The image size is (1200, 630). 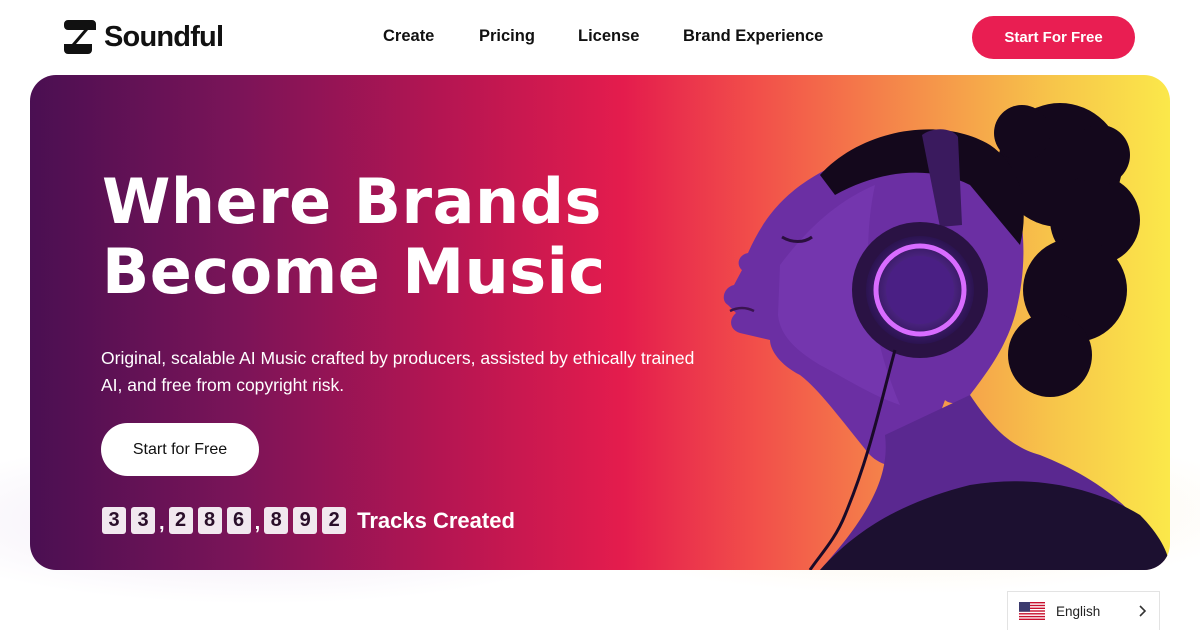 I want to click on hero-title: Where Brands Become Music, so click(x=412, y=237).